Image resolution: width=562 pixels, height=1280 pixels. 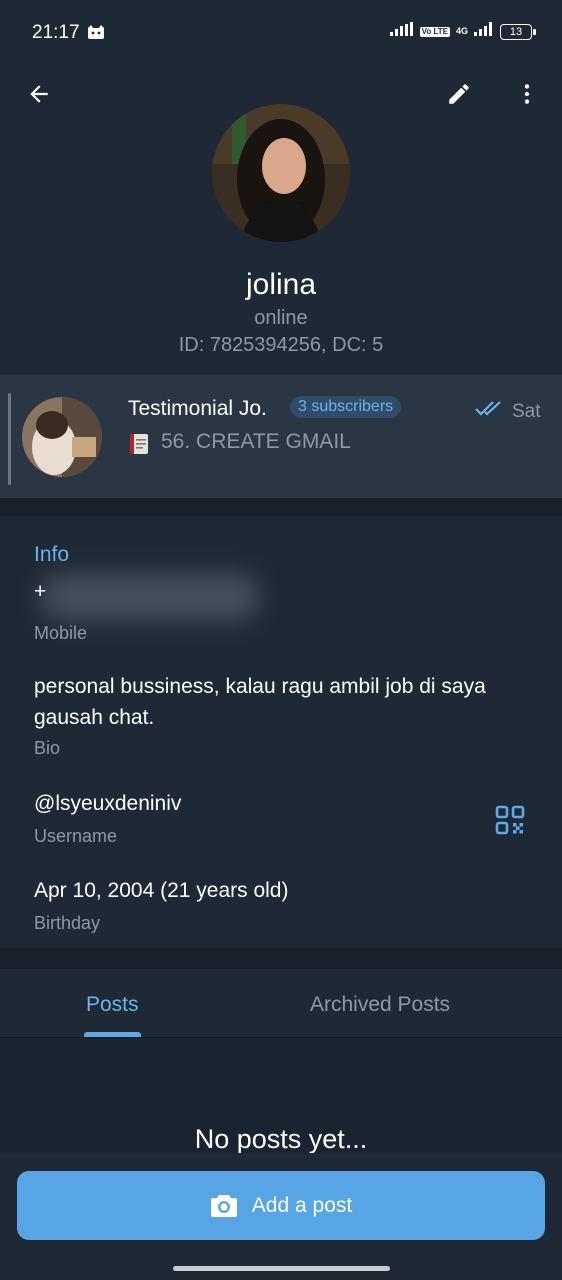 I want to click on cat-notification-icon, so click(x=96, y=34).